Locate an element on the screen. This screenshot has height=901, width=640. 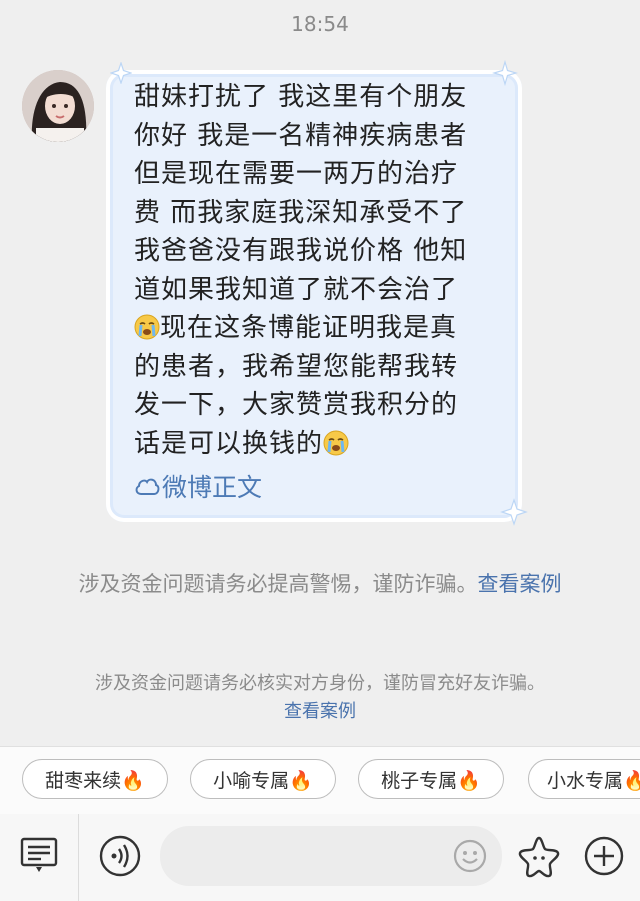
plus-circle-icon is located at coordinates (604, 856).